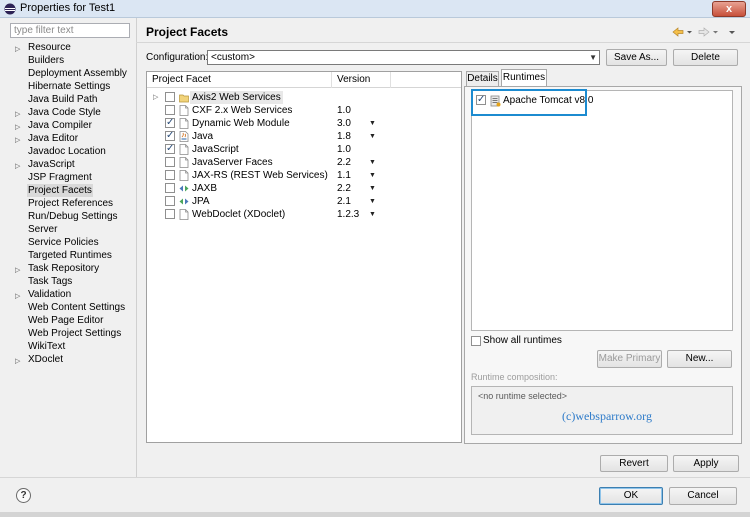  Describe the element at coordinates (53, 138) in the screenshot. I see `nav-item-label: Java Editor` at that location.